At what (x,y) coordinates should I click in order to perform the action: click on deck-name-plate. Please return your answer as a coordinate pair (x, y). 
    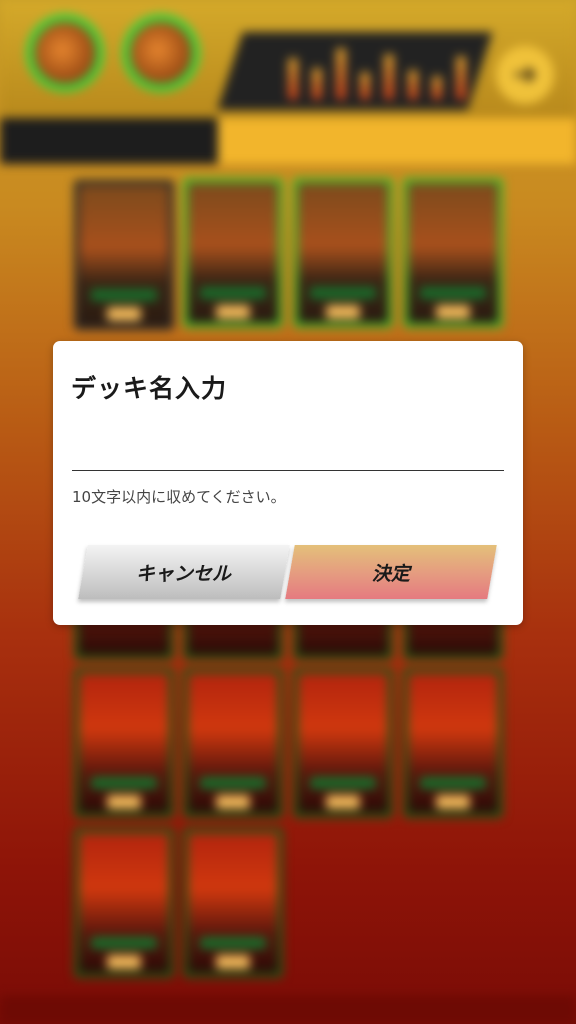
    Looking at the image, I should click on (109, 141).